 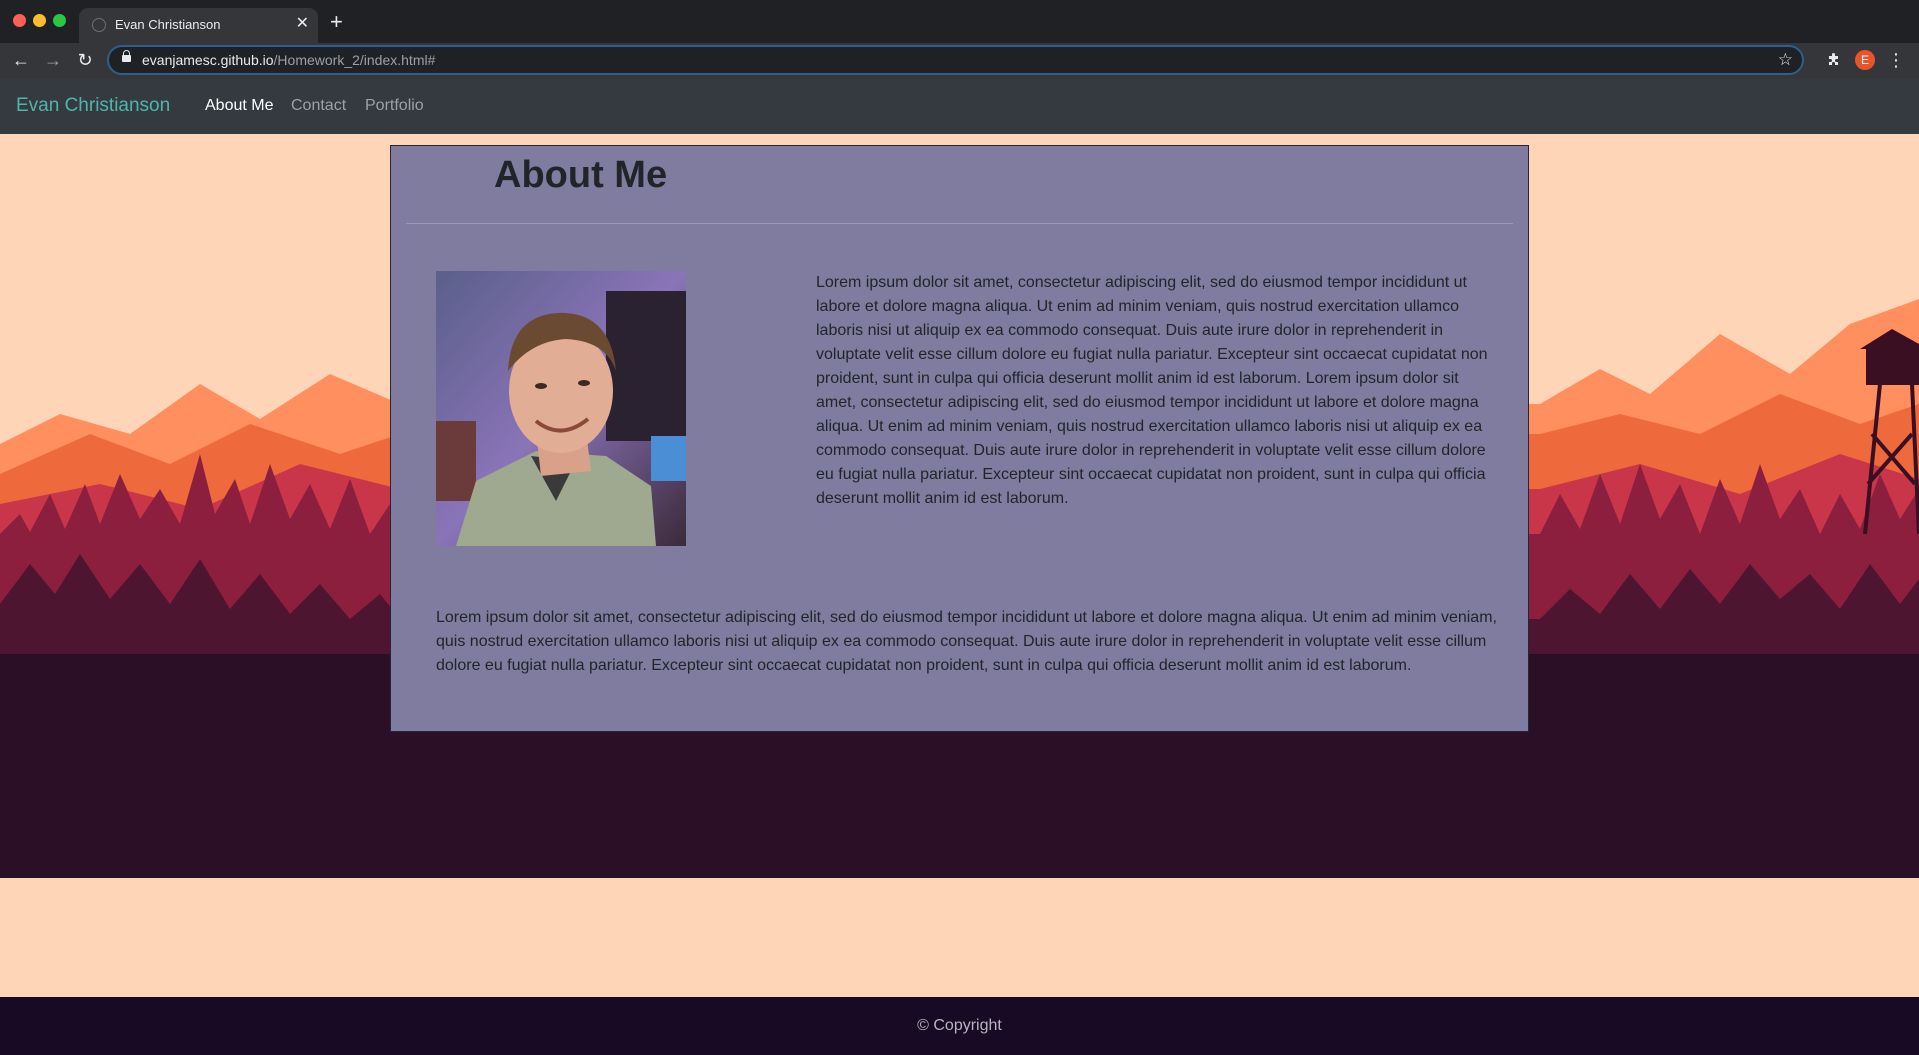 What do you see at coordinates (208, 60) in the screenshot?
I see `url-host: evanjamesc.github.io` at bounding box center [208, 60].